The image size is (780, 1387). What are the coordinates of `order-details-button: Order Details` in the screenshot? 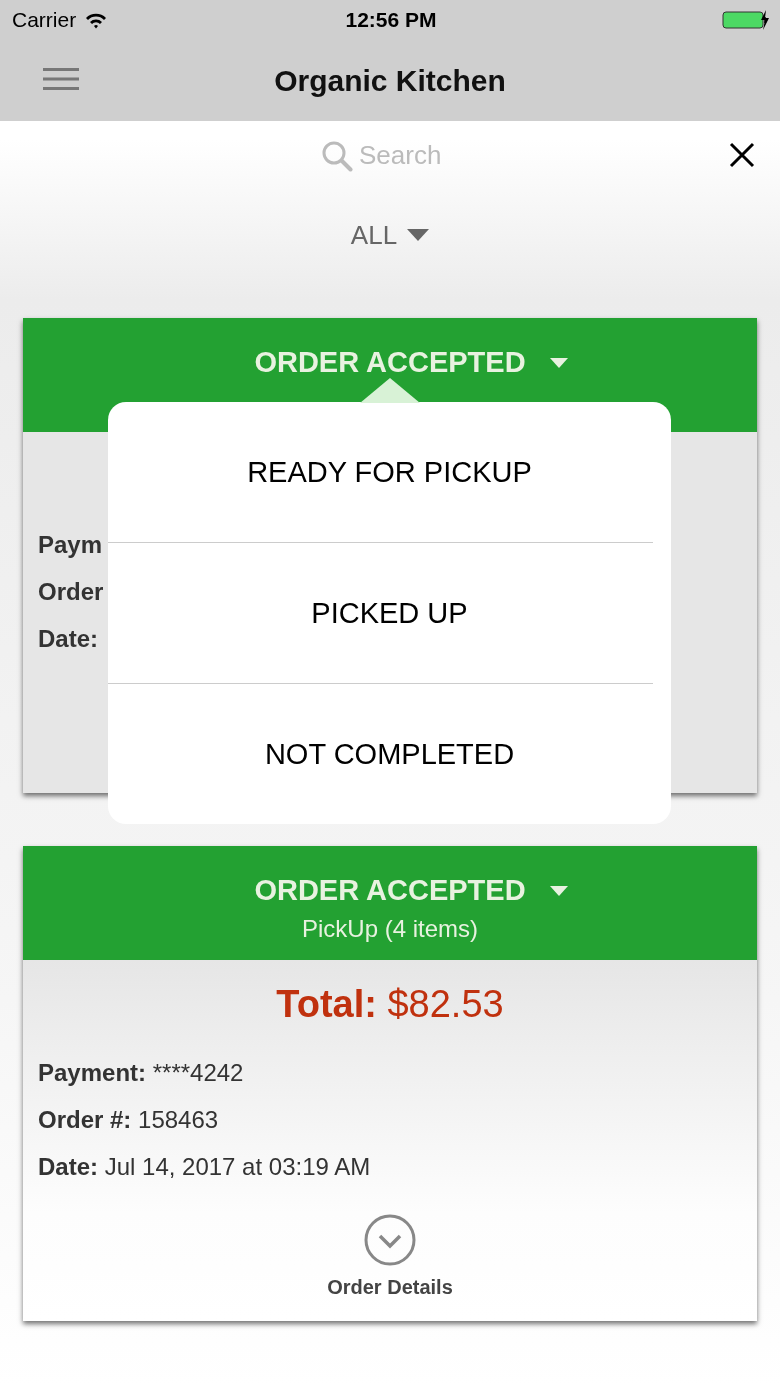 It's located at (390, 1256).